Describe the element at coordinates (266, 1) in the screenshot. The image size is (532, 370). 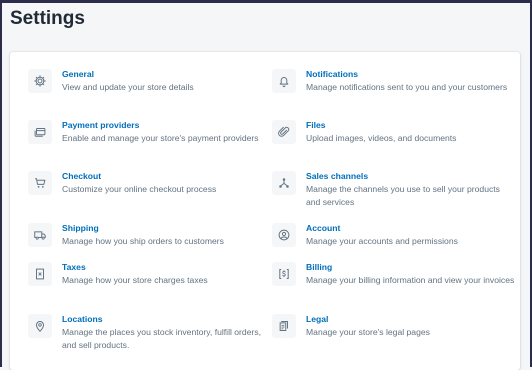
I see `top-bar` at that location.